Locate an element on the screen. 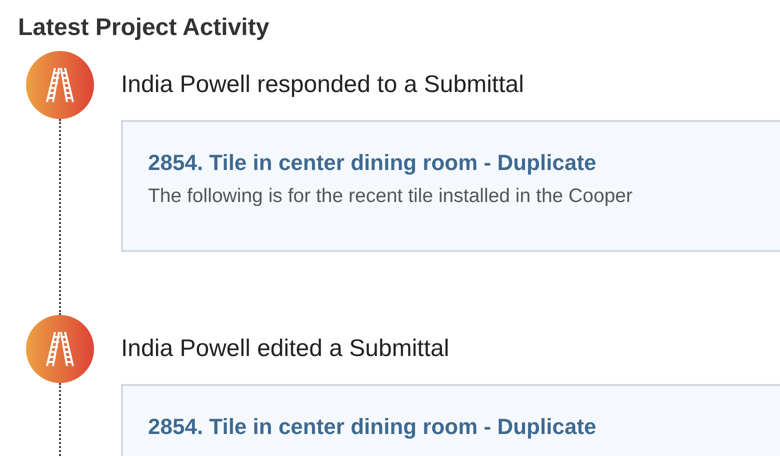  activity-summary: India Powell edited a Submittal is located at coordinates (285, 349).